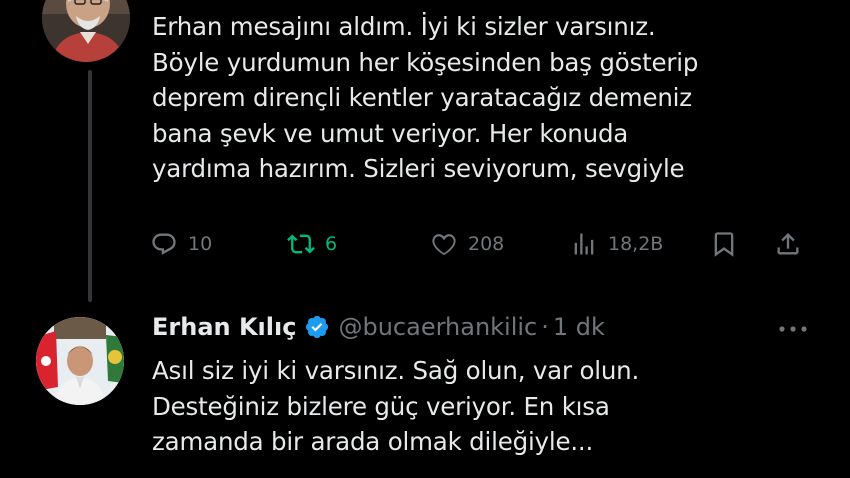  I want to click on retweet-icon, so click(301, 244).